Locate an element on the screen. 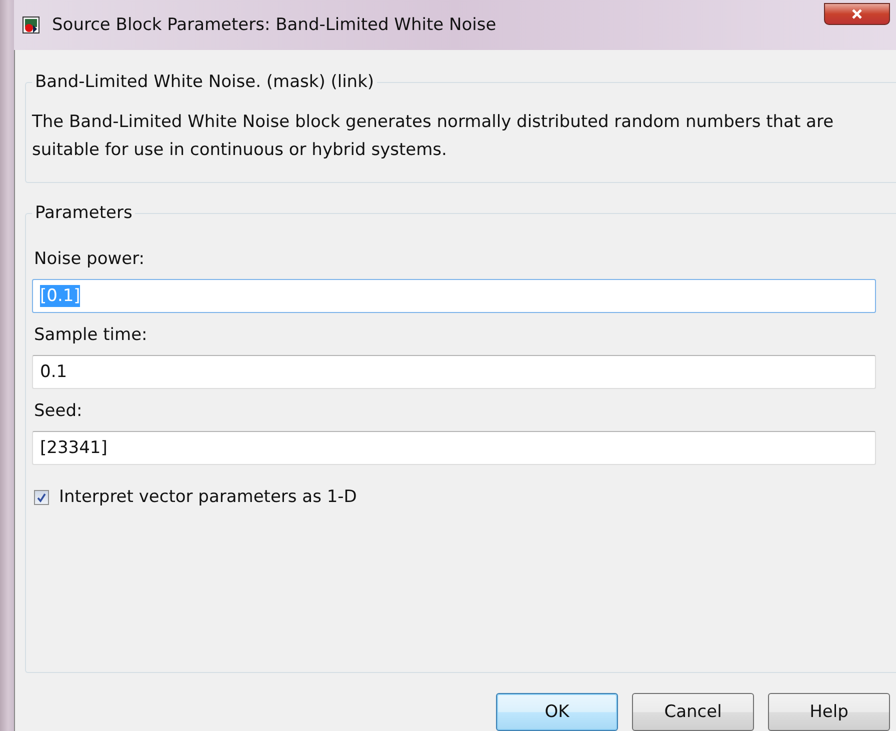 This screenshot has width=896, height=731. close-icon is located at coordinates (857, 14).